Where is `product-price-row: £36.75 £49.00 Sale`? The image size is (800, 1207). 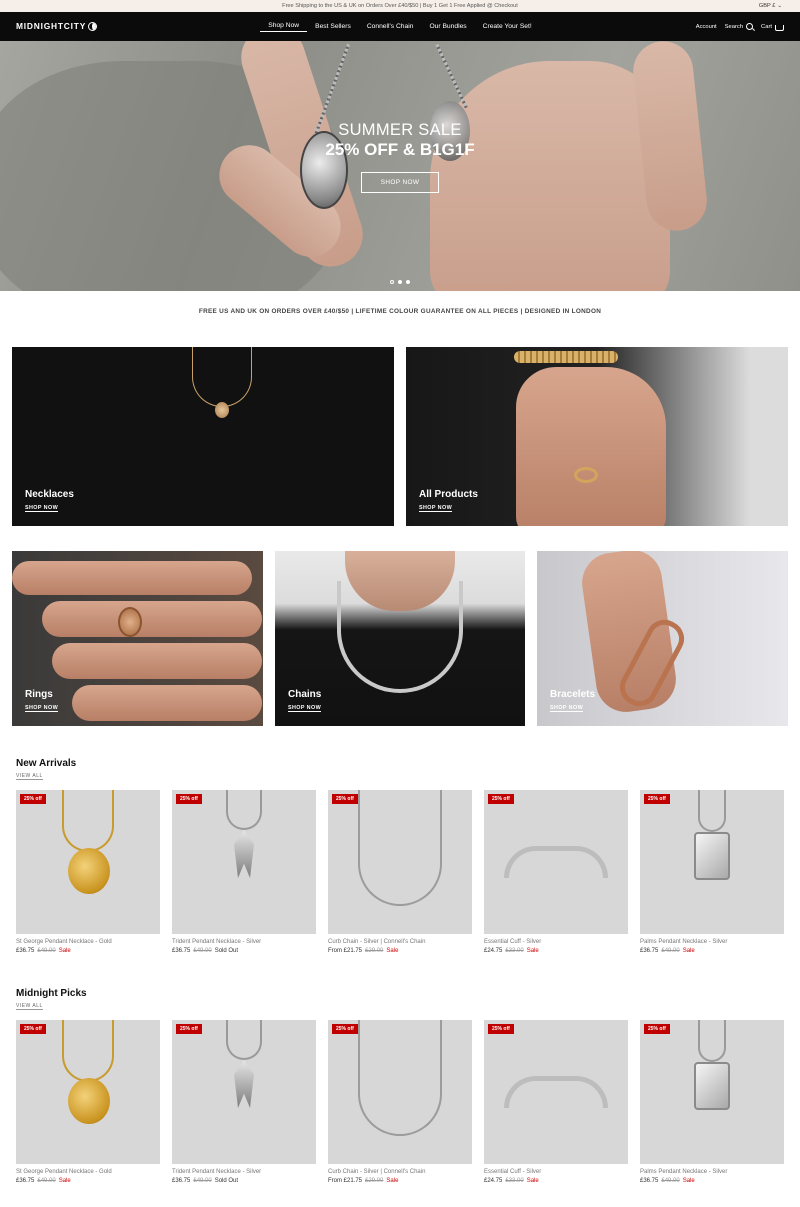
product-price-row: £36.75 £49.00 Sale is located at coordinates (88, 951).